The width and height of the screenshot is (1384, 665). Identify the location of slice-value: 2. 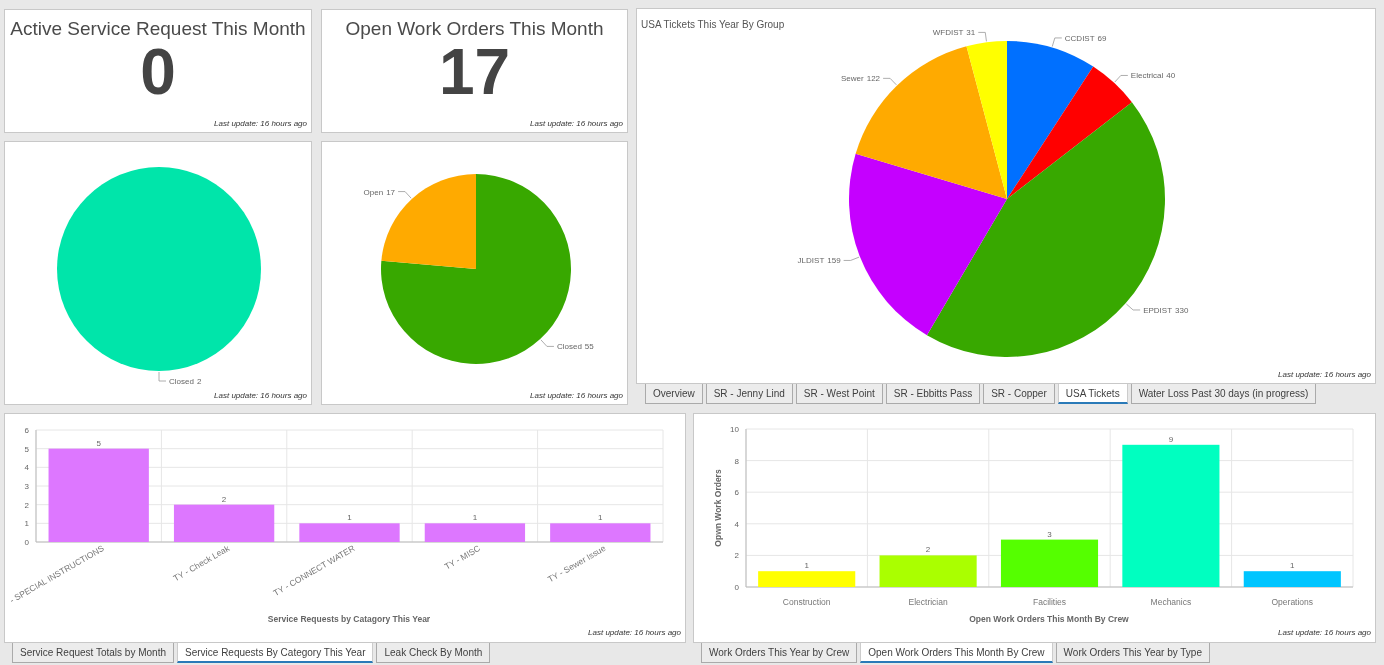
(199, 381).